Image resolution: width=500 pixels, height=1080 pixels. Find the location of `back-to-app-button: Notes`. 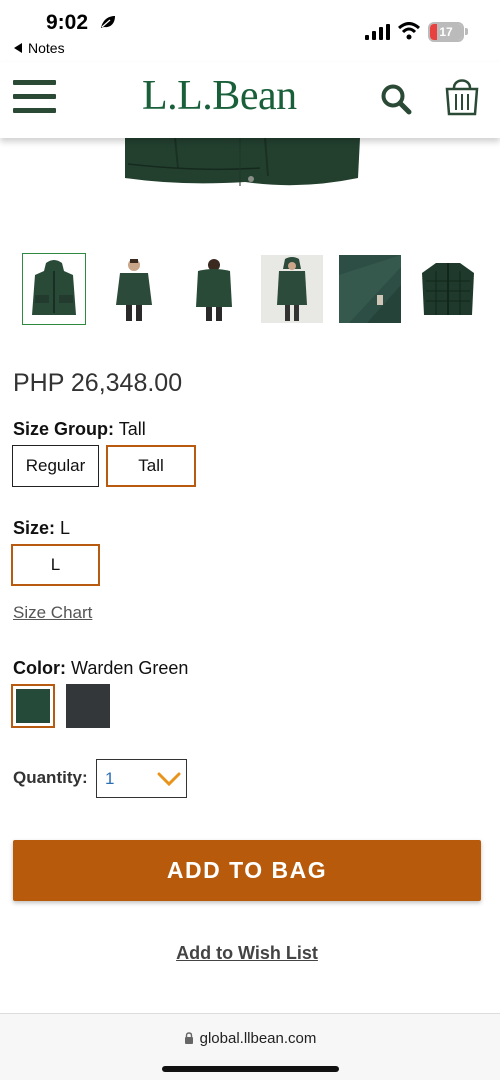

back-to-app-button: Notes is located at coordinates (39, 48).